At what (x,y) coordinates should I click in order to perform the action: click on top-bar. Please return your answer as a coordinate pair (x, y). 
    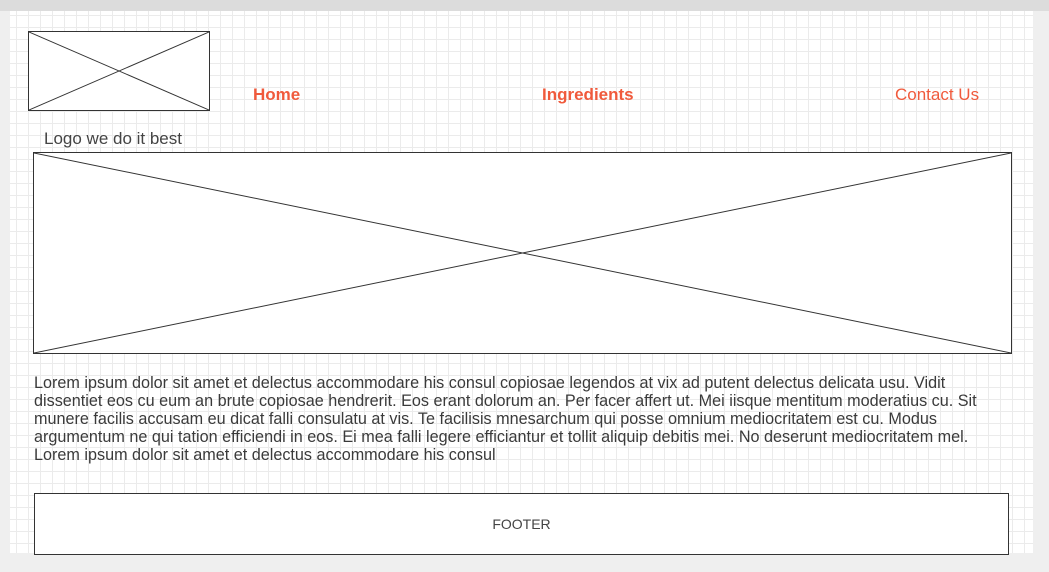
    Looking at the image, I should click on (524, 5).